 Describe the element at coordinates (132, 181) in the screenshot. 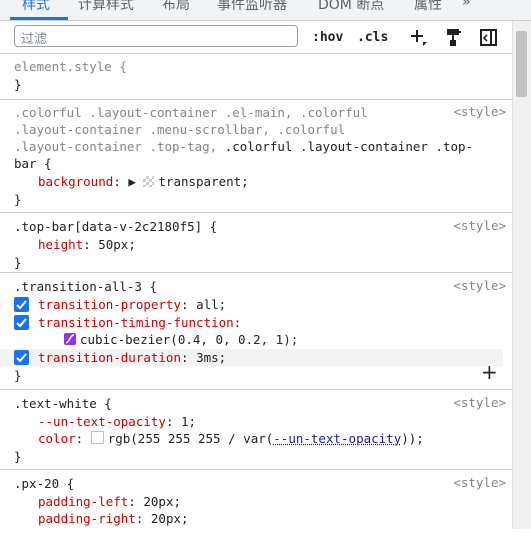

I see `expand-triangle-icon: ▶` at that location.